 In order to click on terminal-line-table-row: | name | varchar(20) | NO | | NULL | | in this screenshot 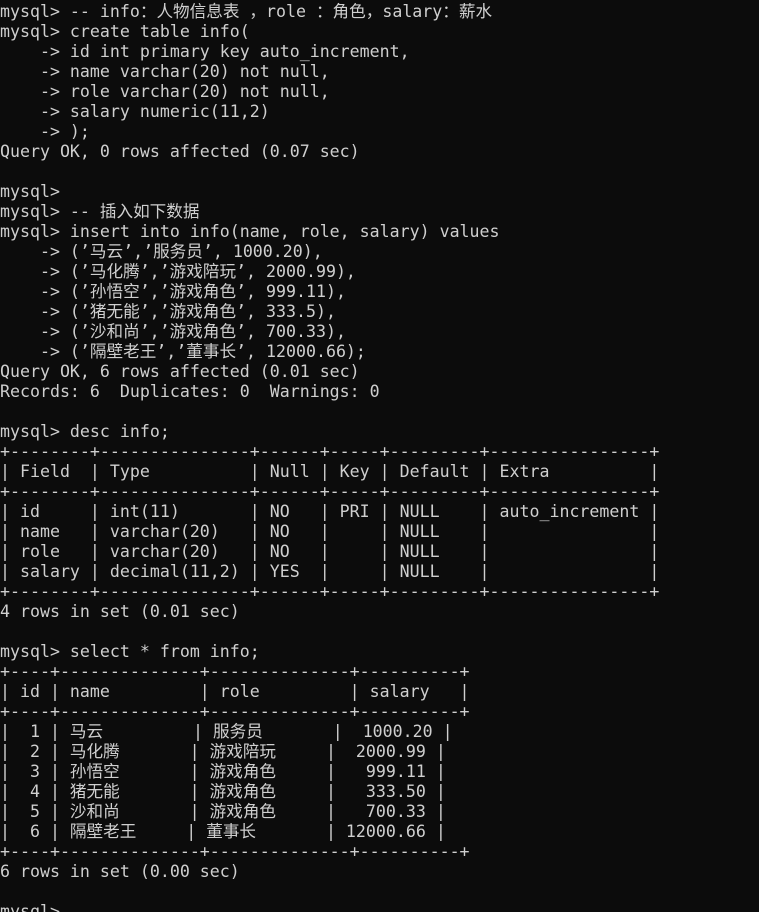, I will do `click(330, 531)`.